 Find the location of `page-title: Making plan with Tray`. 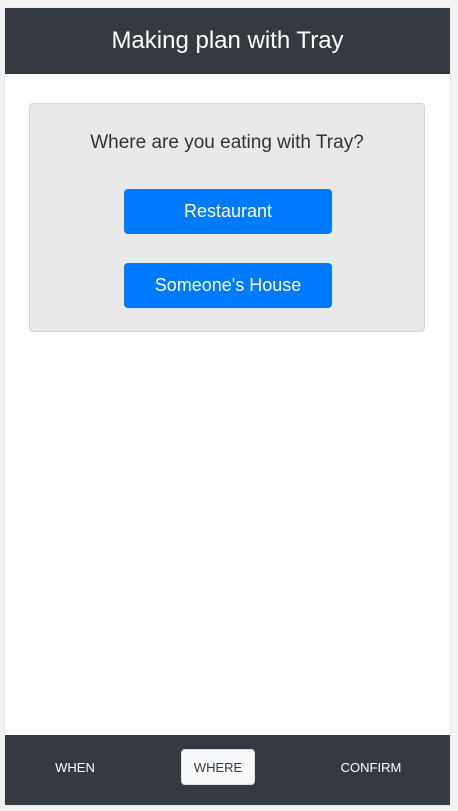

page-title: Making plan with Tray is located at coordinates (227, 40).